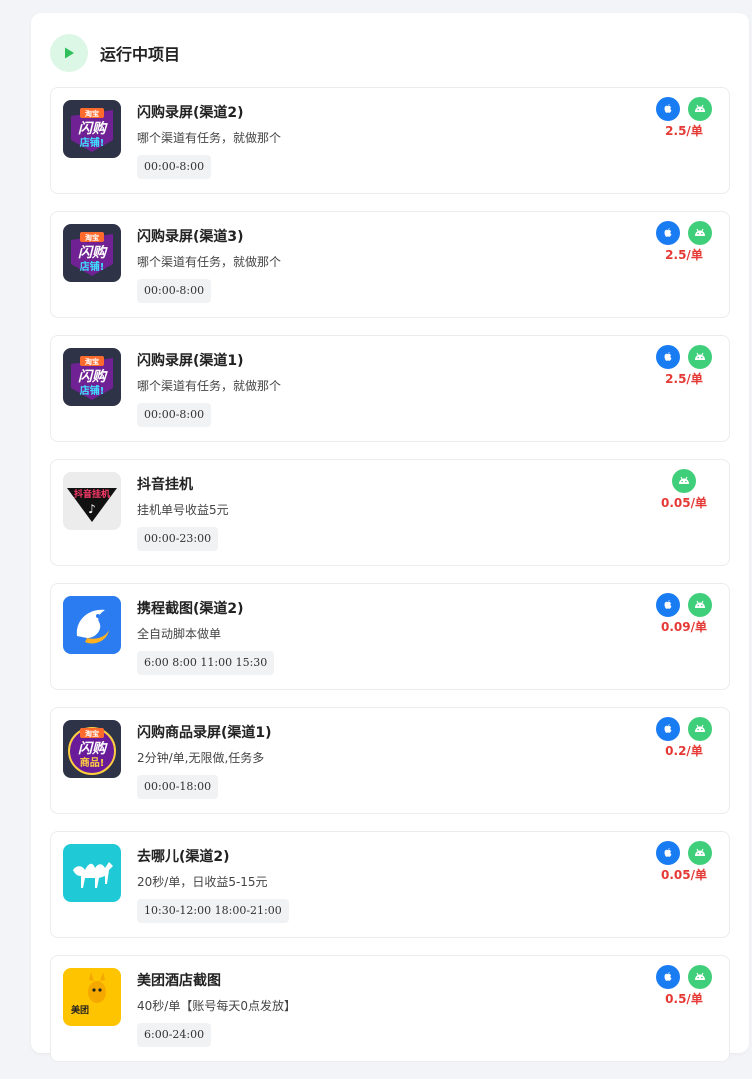  I want to click on project-name: 携程截图(渠道2), so click(190, 609).